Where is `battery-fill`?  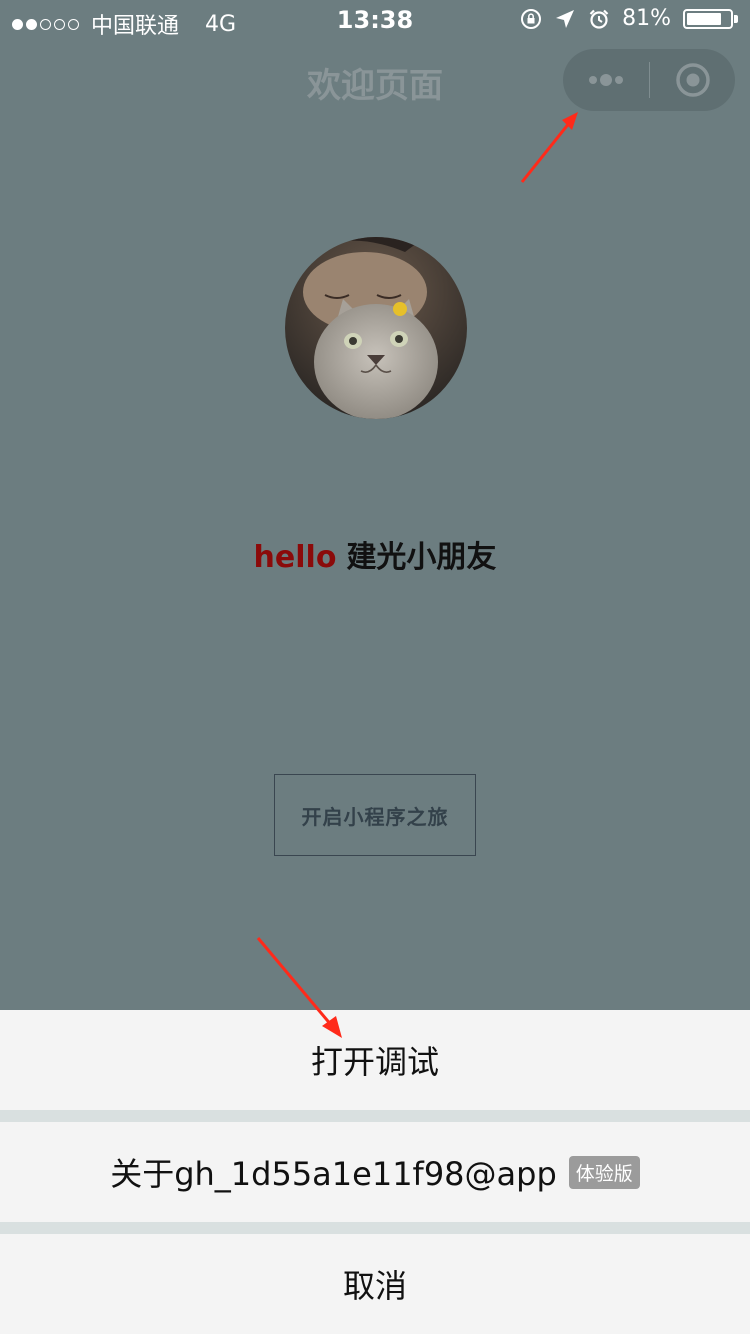
battery-fill is located at coordinates (704, 18).